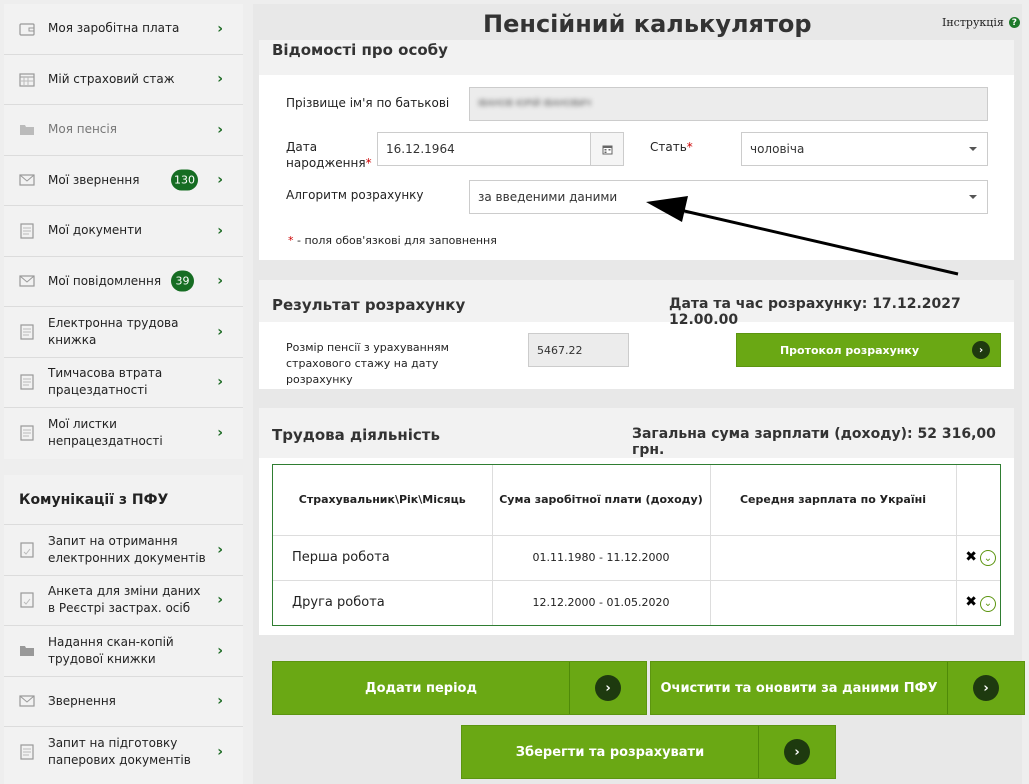 Image resolution: width=1029 pixels, height=784 pixels. What do you see at coordinates (636, 602) in the screenshot?
I see `table-row: Друга робота 12.12.2000 - 01.05.2020 ✖ ⌄` at bounding box center [636, 602].